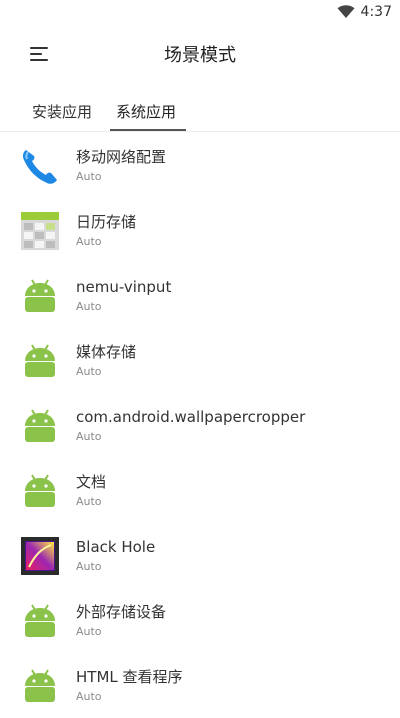 The image size is (400, 718). Describe the element at coordinates (200, 295) in the screenshot. I see `list-item: nemu-vinput Auto` at that location.